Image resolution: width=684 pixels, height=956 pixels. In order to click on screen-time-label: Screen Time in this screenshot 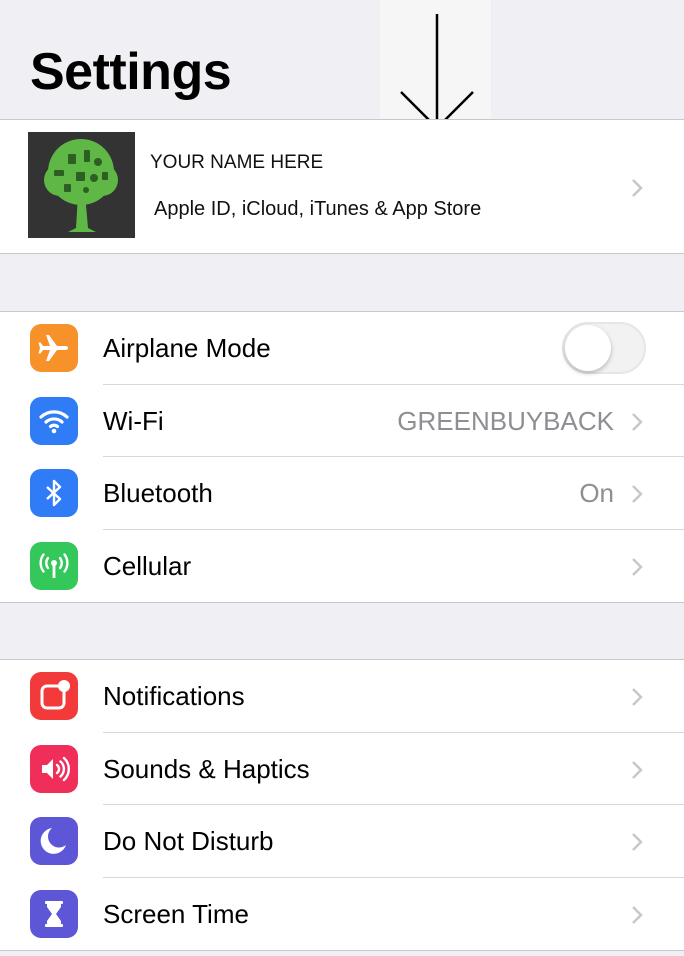, I will do `click(176, 913)`.